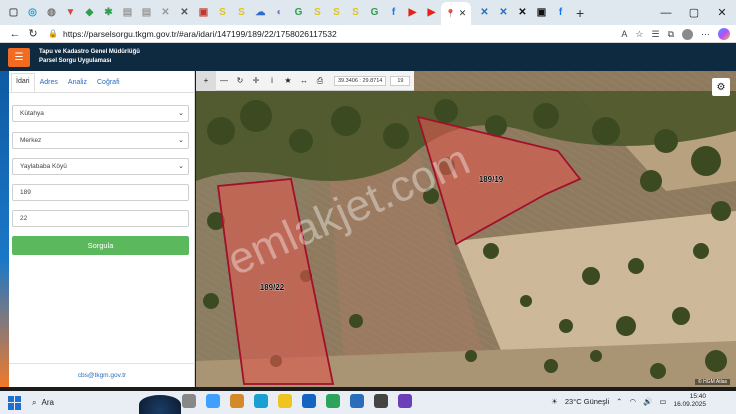  What do you see at coordinates (491, 179) in the screenshot?
I see `parcel-label-189-19: 189/19` at bounding box center [491, 179].